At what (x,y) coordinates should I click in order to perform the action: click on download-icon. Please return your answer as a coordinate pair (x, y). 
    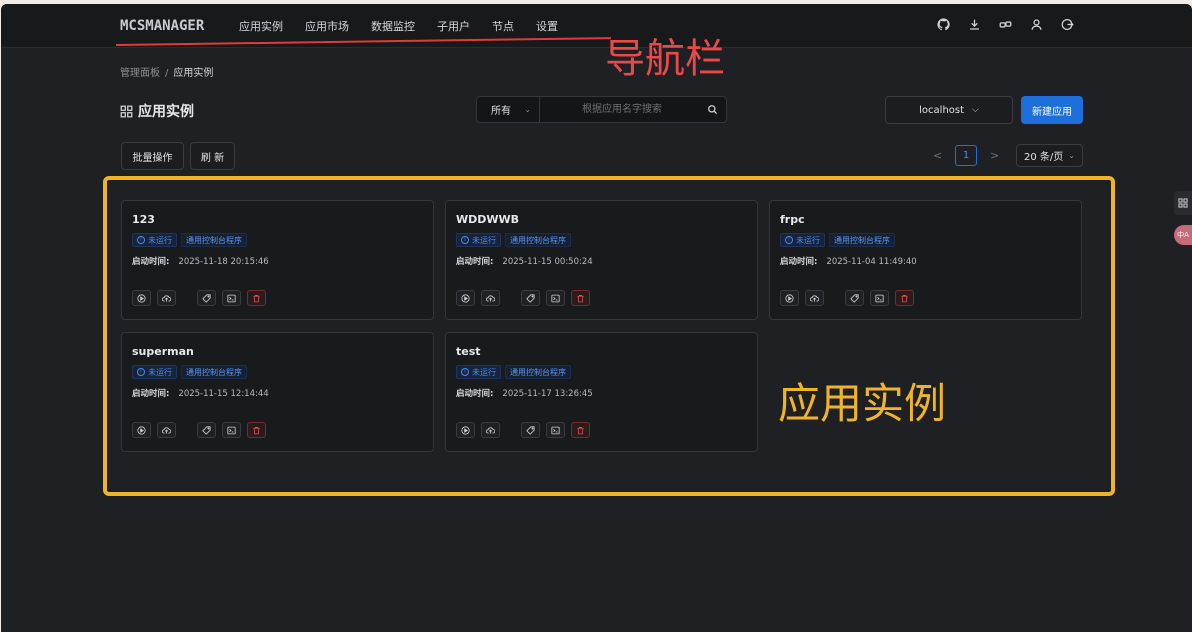
    Looking at the image, I should click on (974, 24).